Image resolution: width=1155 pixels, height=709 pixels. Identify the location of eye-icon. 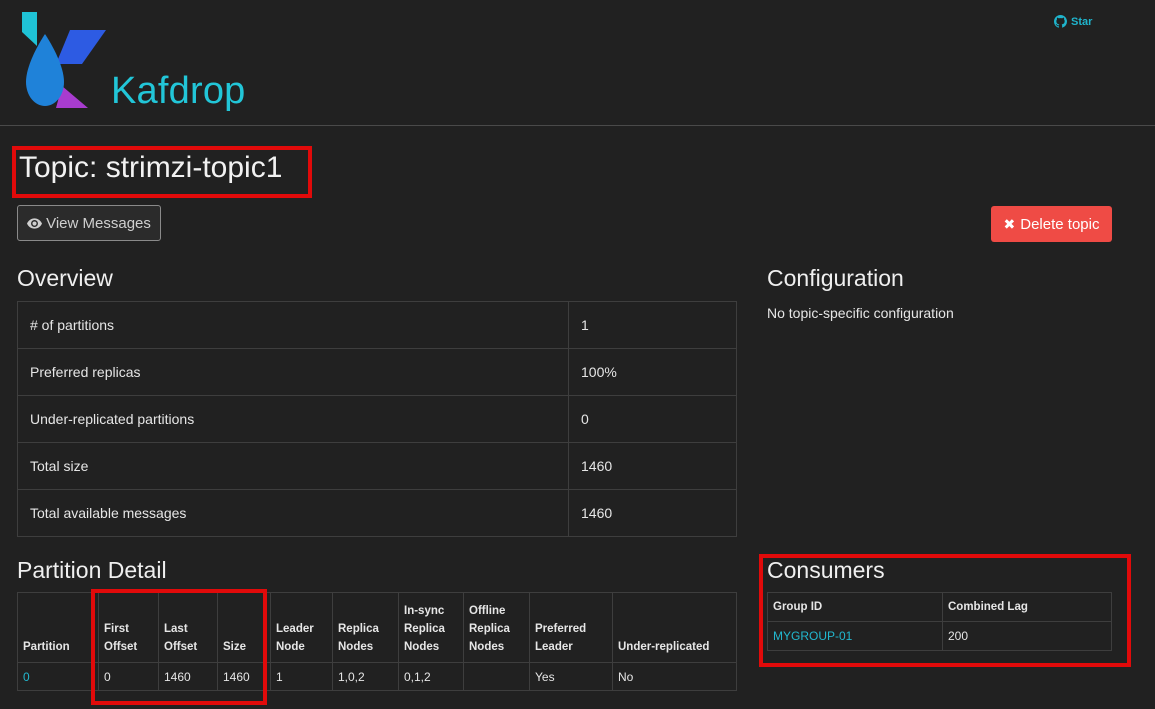
(35, 223).